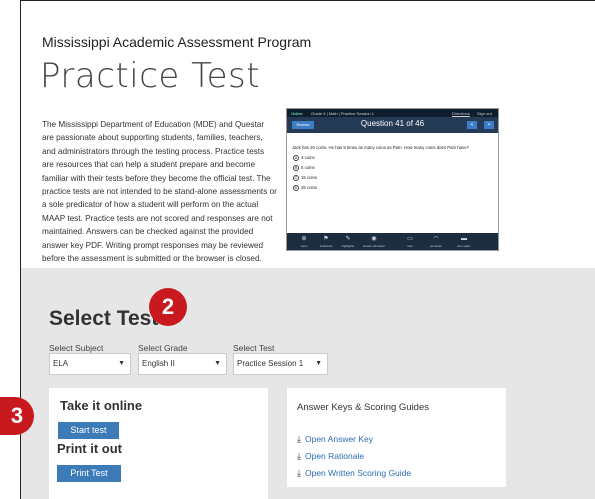 The height and width of the screenshot is (499, 595). Describe the element at coordinates (104, 318) in the screenshot. I see `select-test-heading: Select Test` at that location.